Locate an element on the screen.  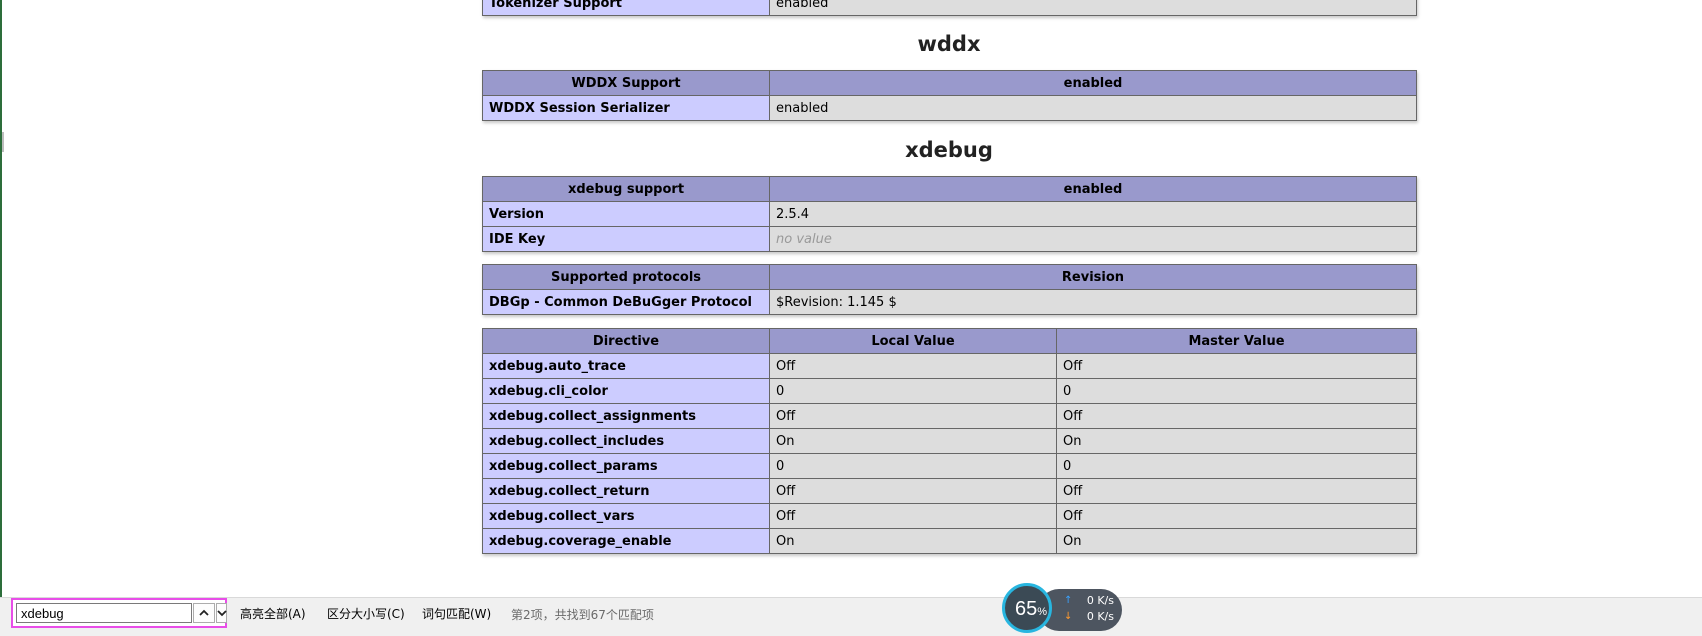
table-row: Version 2.5.4 is located at coordinates (949, 214).